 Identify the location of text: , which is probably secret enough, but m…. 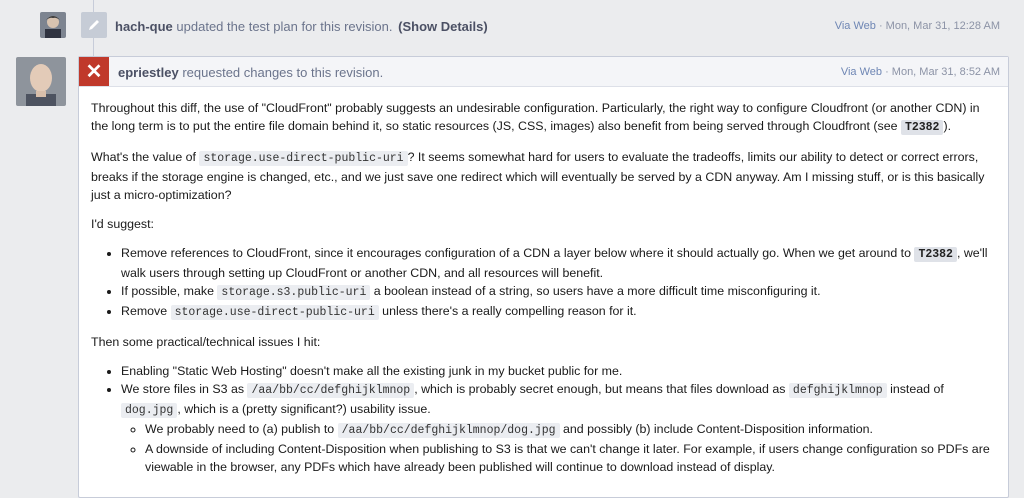
(601, 389).